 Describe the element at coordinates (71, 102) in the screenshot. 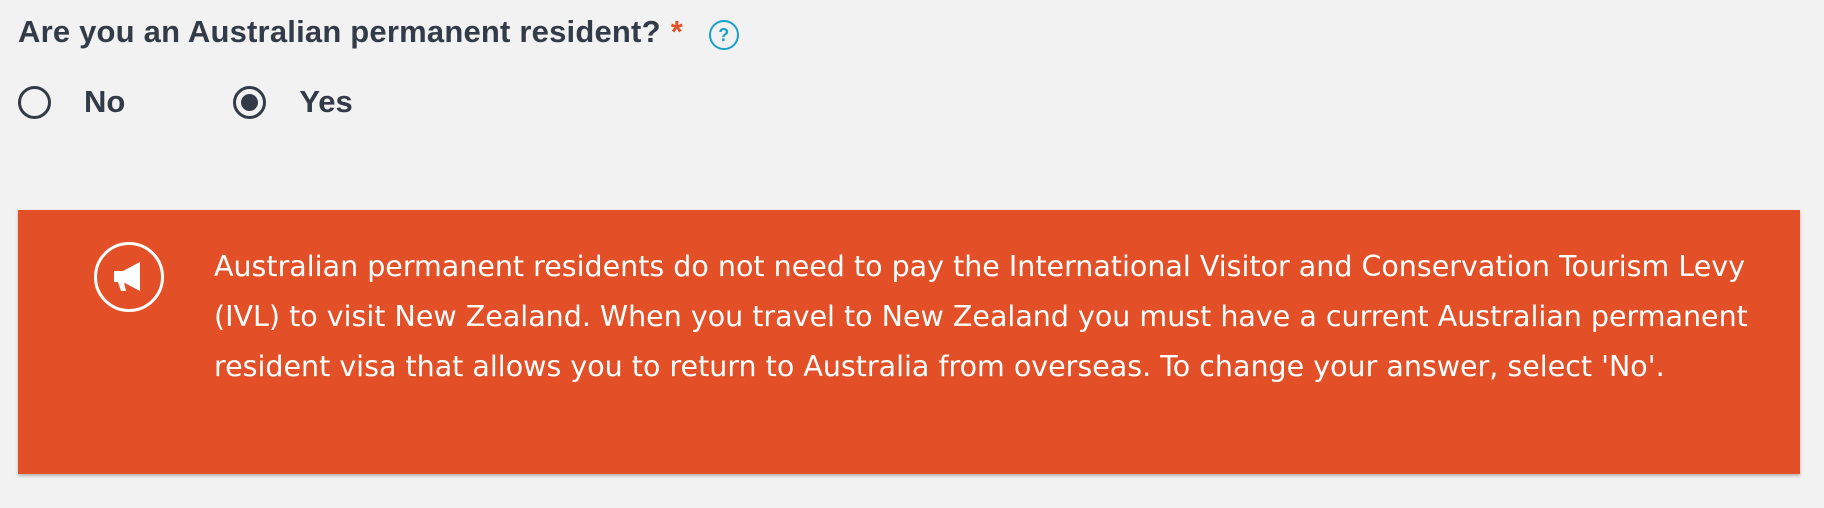

I see `radio-option-no: No` at that location.